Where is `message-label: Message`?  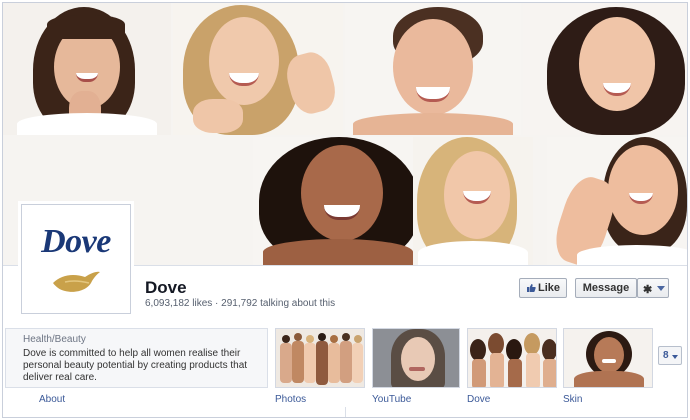 message-label: Message is located at coordinates (606, 288).